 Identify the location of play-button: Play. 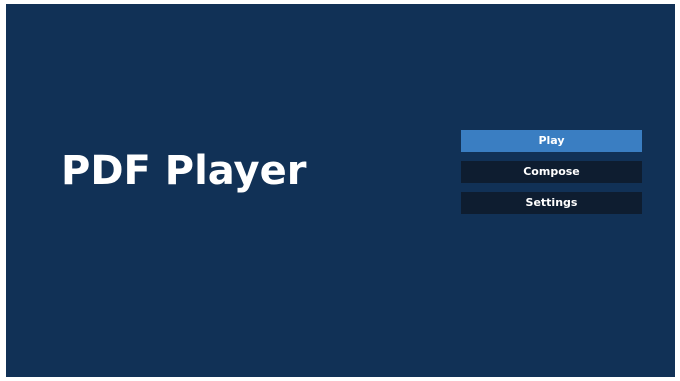
(551, 141).